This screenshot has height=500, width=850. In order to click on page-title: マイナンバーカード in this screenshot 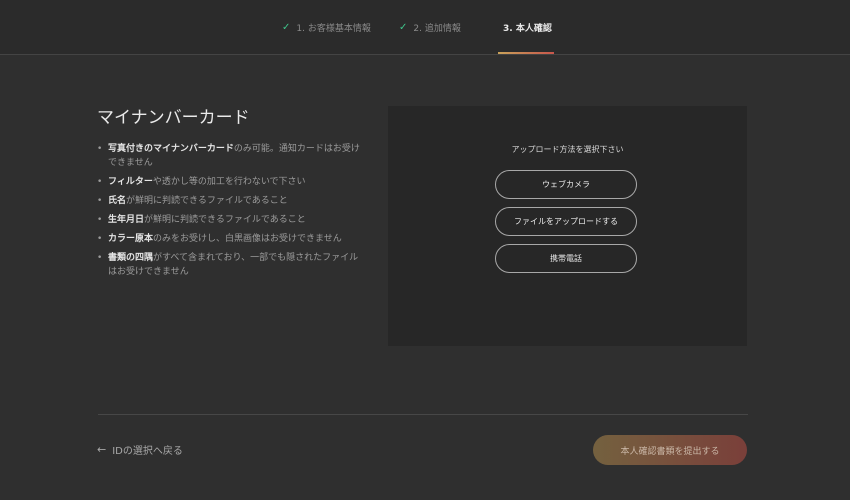, I will do `click(173, 118)`.